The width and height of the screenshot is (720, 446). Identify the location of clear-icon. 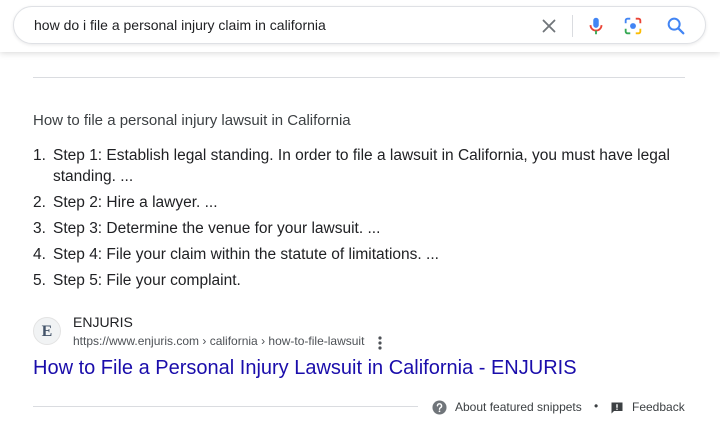
(549, 26).